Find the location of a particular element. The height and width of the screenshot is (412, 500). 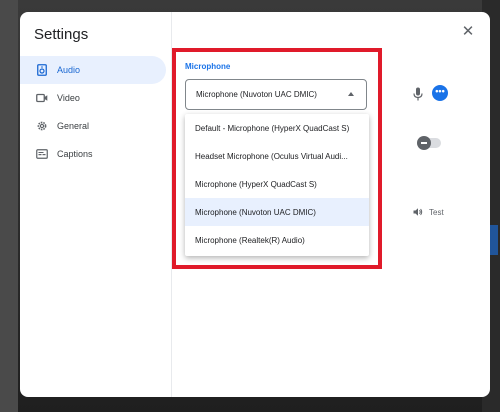

speaker-box-icon is located at coordinates (42, 70).